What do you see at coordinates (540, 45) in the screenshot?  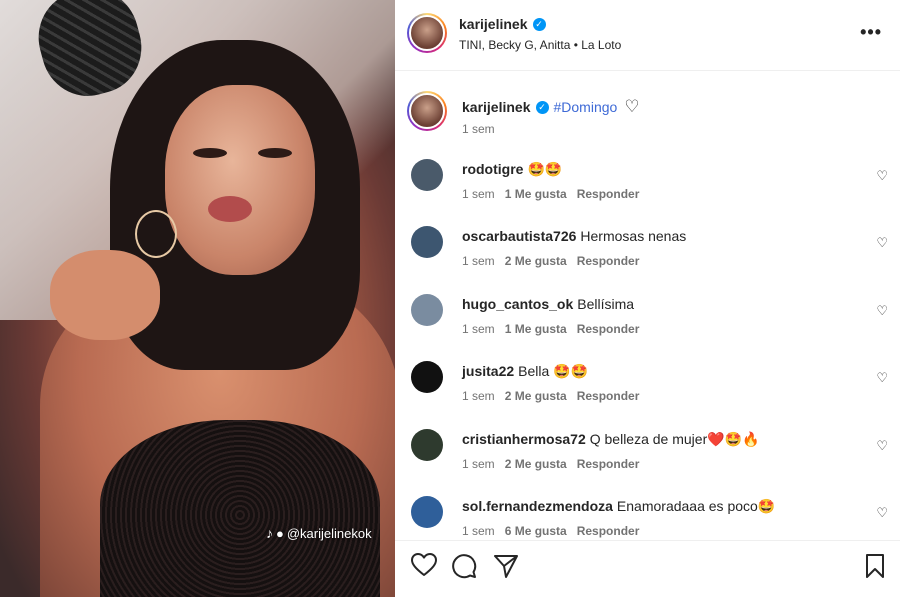 I see `audio-label: TINI, Becky G, Anitta • La Loto` at bounding box center [540, 45].